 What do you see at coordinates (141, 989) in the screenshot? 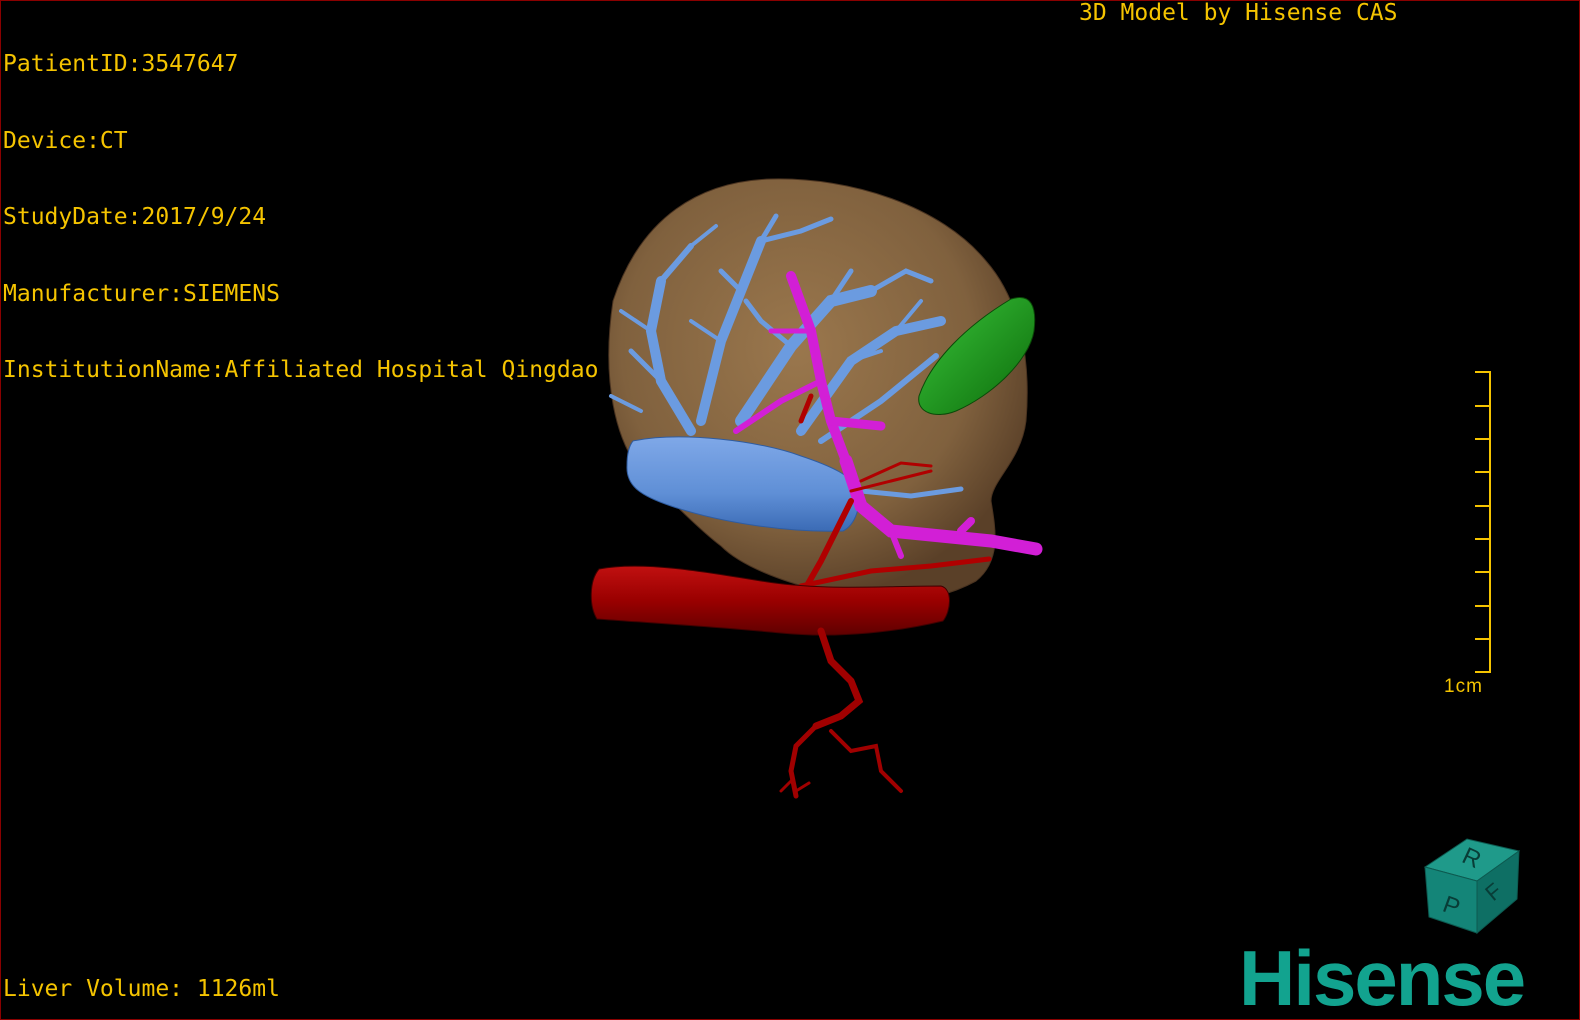
I see `liver-volume: Liver Volume: 1126ml` at bounding box center [141, 989].